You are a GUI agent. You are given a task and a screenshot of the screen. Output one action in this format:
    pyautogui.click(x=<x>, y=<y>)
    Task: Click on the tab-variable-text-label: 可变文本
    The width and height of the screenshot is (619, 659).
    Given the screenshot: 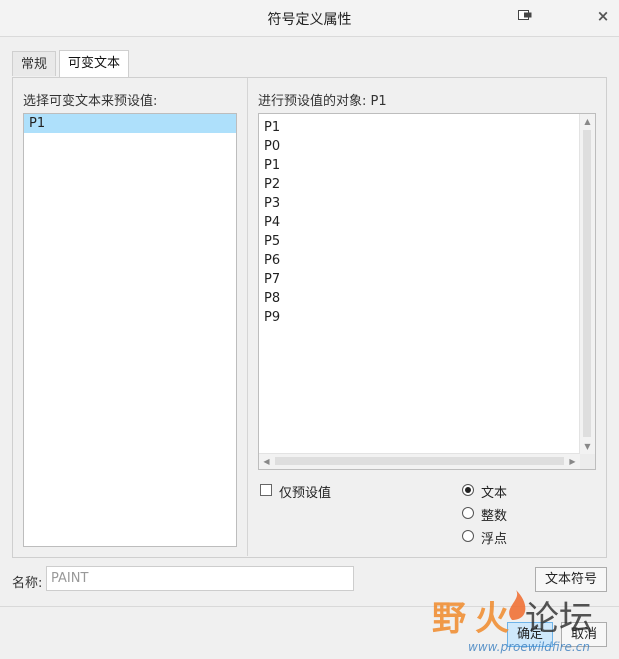 What is the action you would take?
    pyautogui.click(x=94, y=63)
    